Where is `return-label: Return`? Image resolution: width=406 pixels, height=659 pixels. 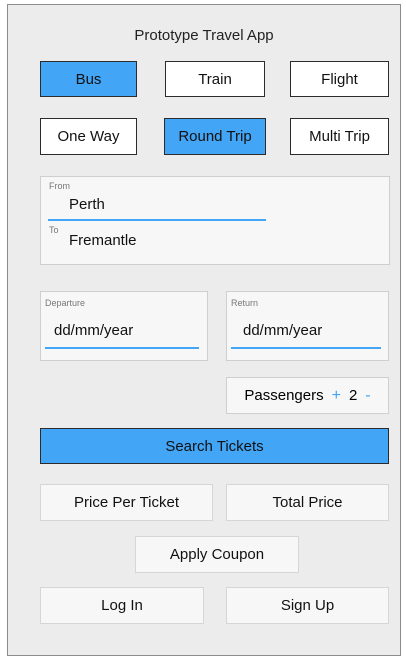
return-label: Return is located at coordinates (245, 303).